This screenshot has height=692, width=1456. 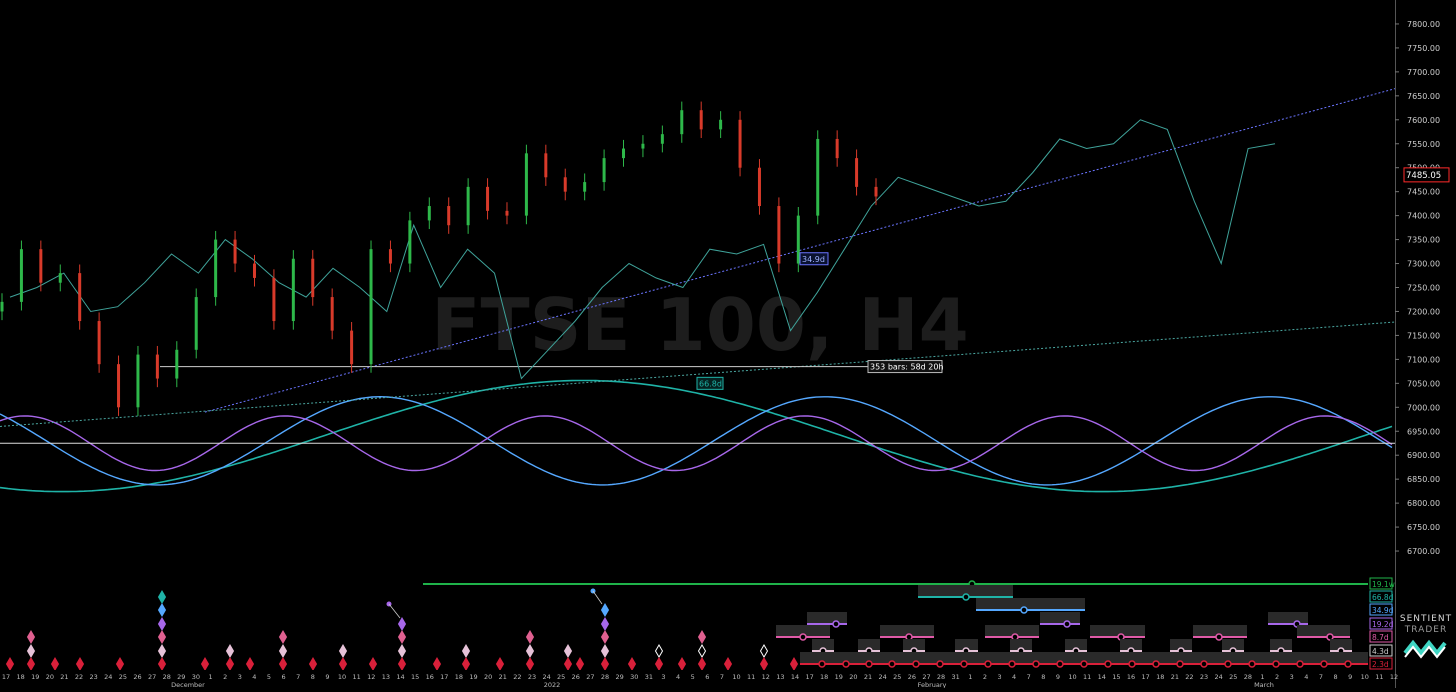 What do you see at coordinates (298, 677) in the screenshot?
I see `x-day-tick-label: 7` at bounding box center [298, 677].